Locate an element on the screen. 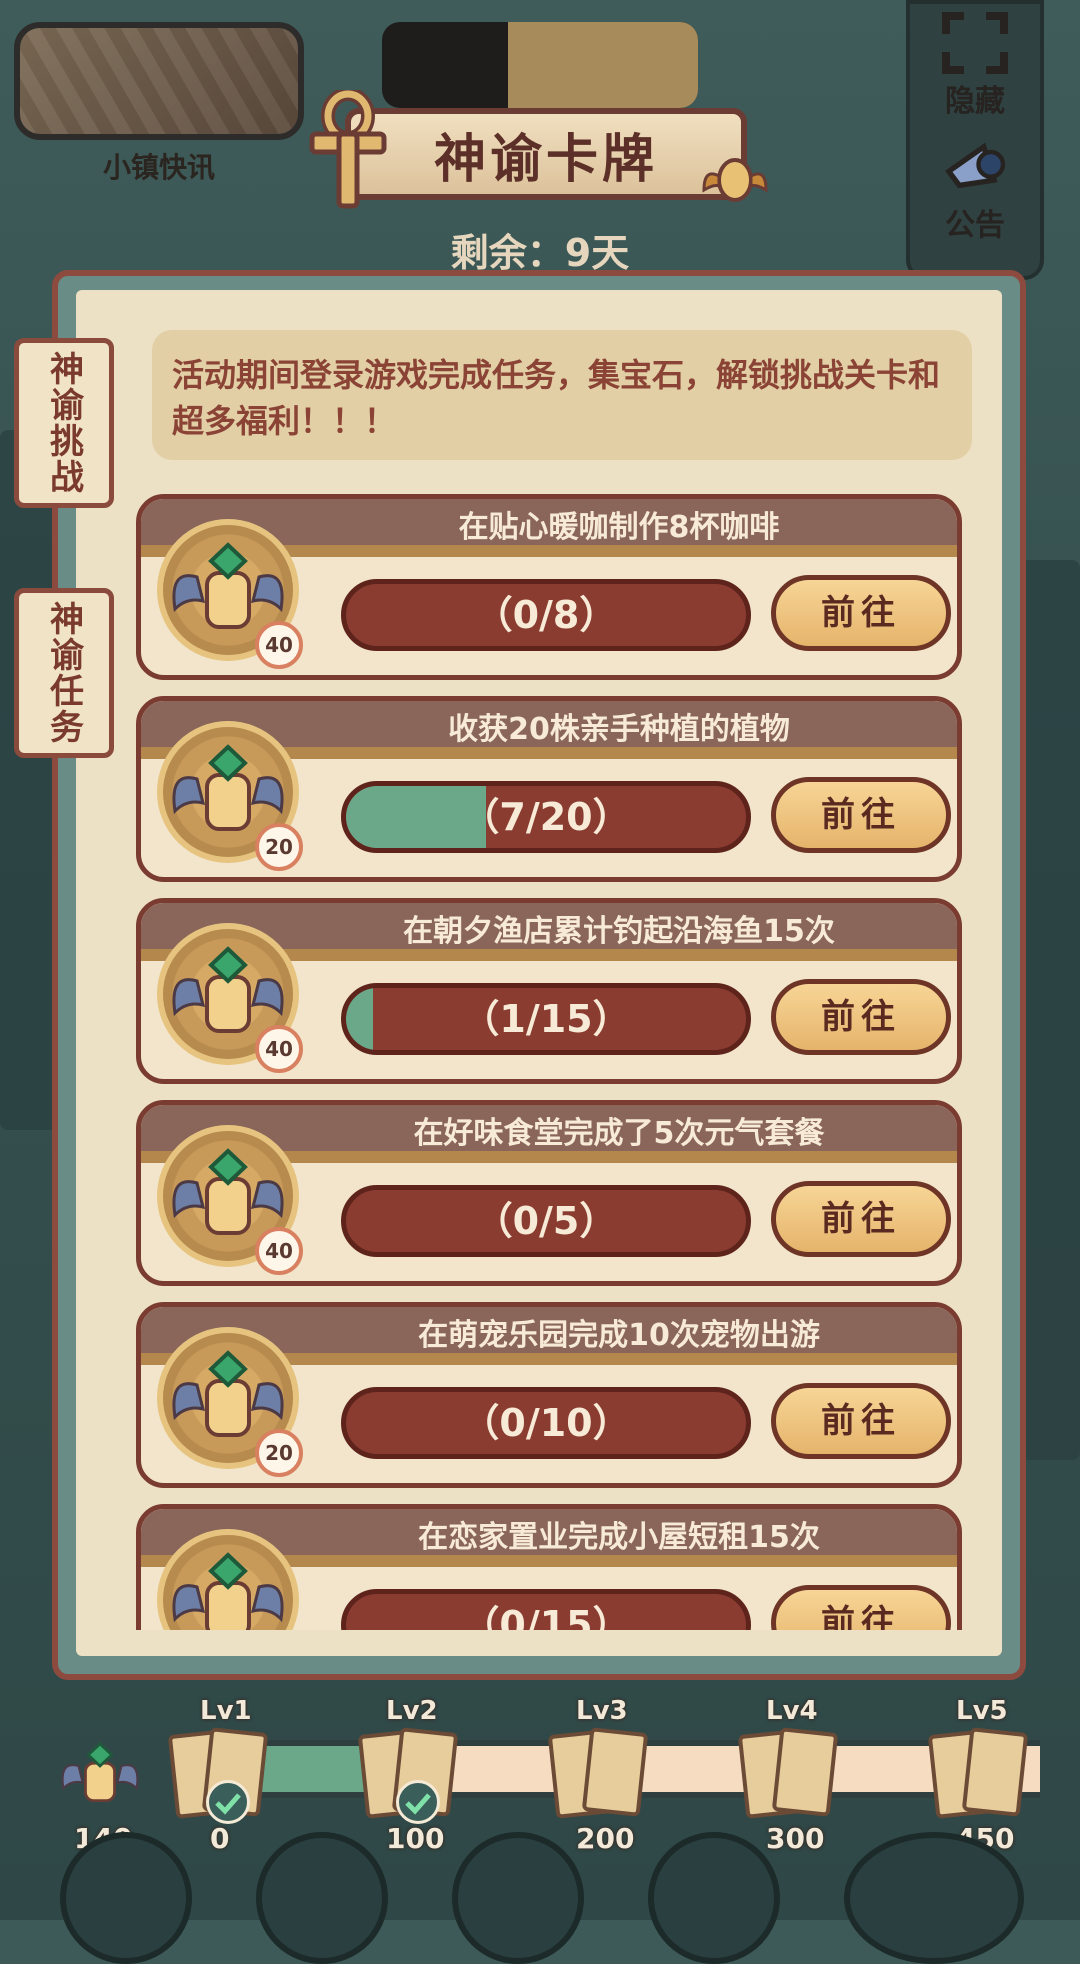  task-progress-bar: （0/8） is located at coordinates (546, 615).